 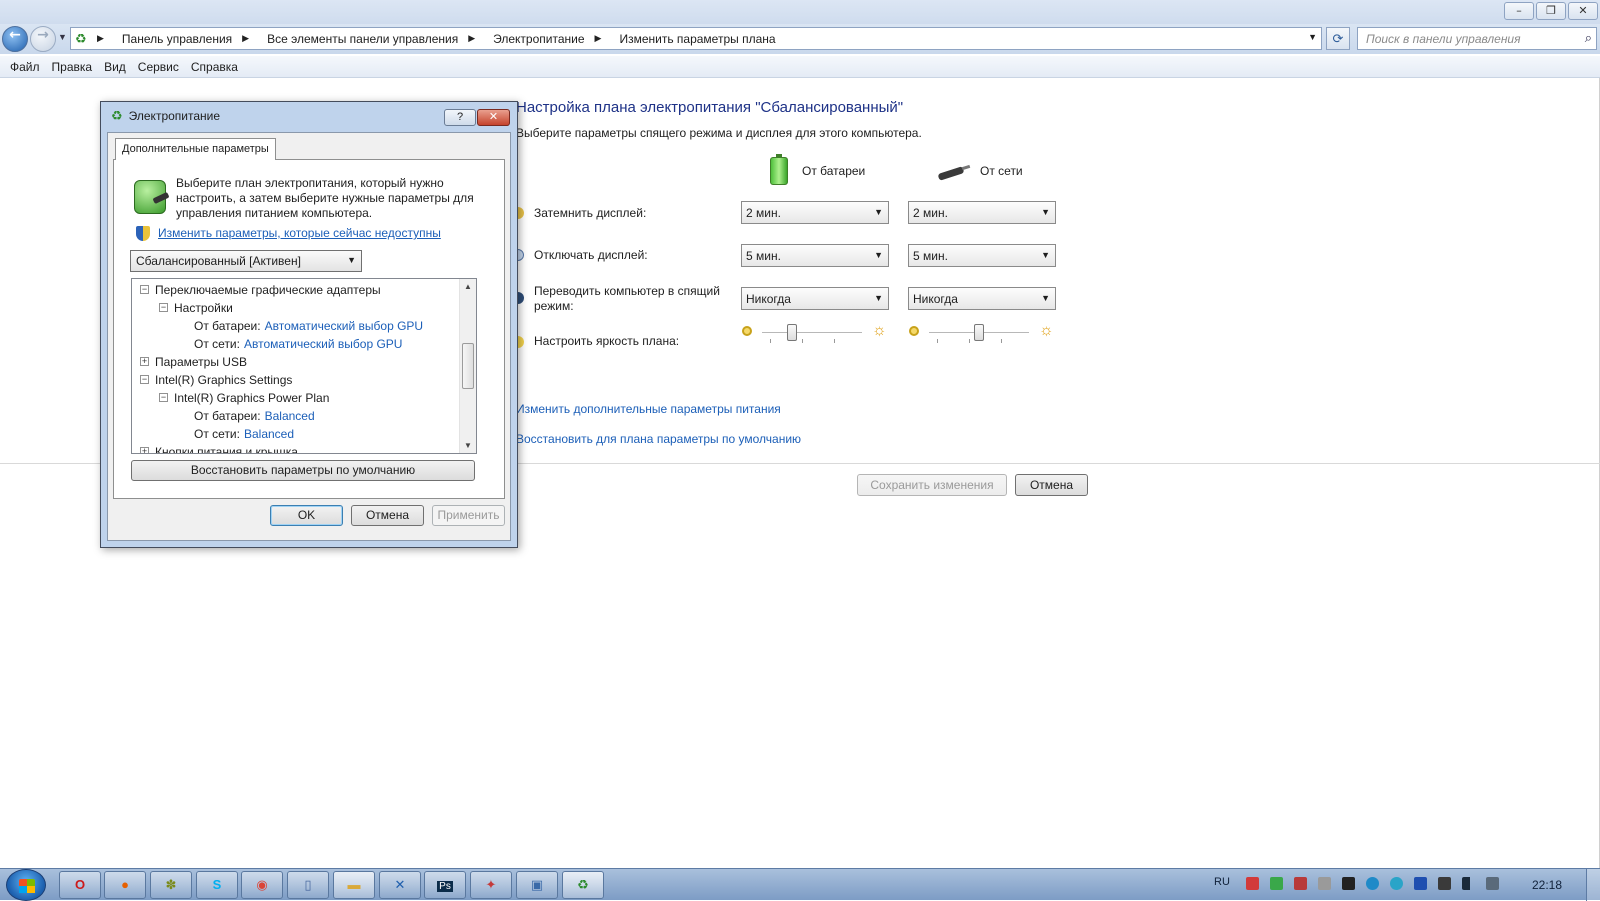 I want to click on back-button: ←, so click(x=15, y=39).